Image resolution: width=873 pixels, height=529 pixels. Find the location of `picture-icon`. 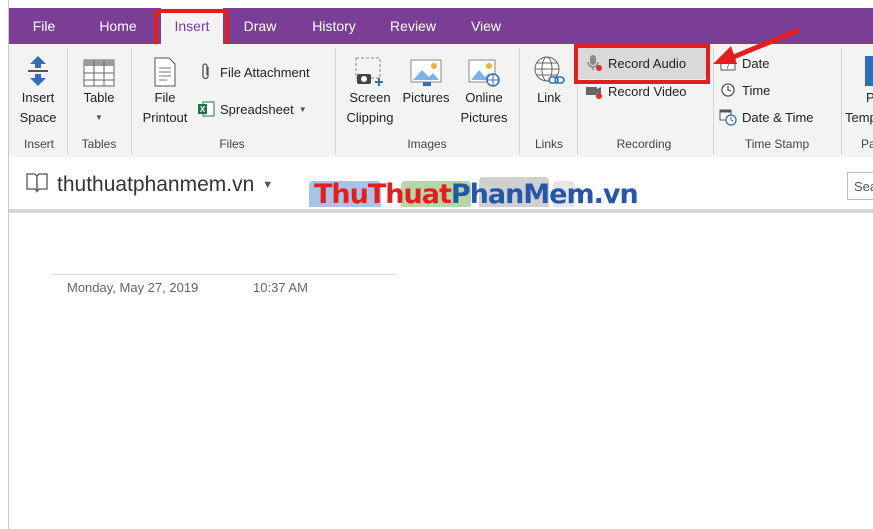

picture-icon is located at coordinates (426, 69).